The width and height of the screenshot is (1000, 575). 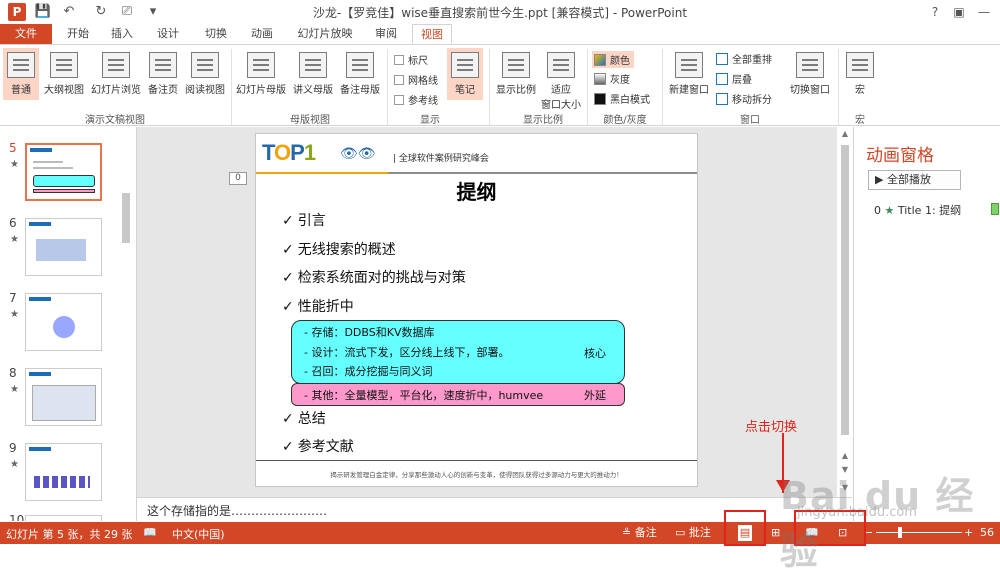 What do you see at coordinates (122, 34) in the screenshot?
I see `tab-insert: 插入` at bounding box center [122, 34].